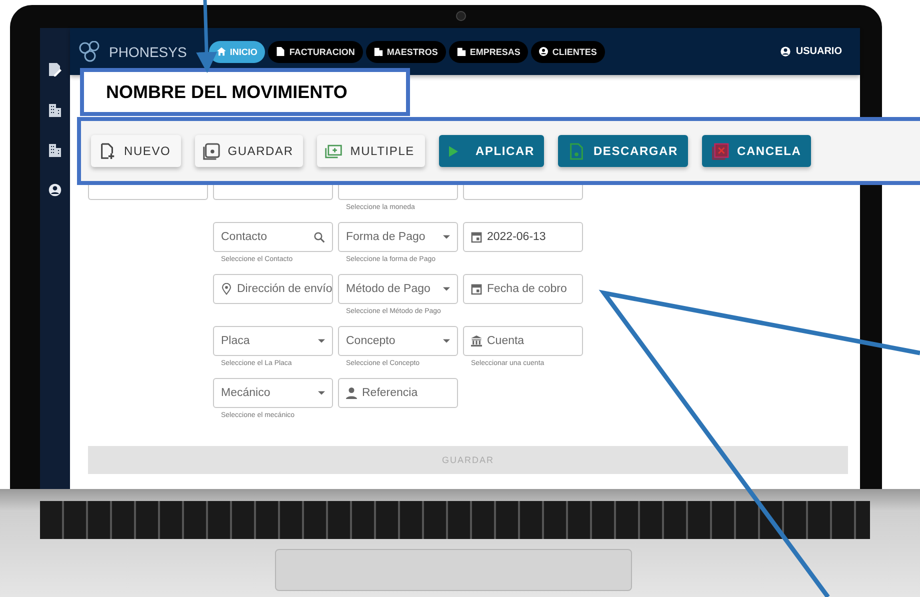 The height and width of the screenshot is (597, 920). Describe the element at coordinates (136, 151) in the screenshot. I see `toolbar-button: NUEVO` at that location.